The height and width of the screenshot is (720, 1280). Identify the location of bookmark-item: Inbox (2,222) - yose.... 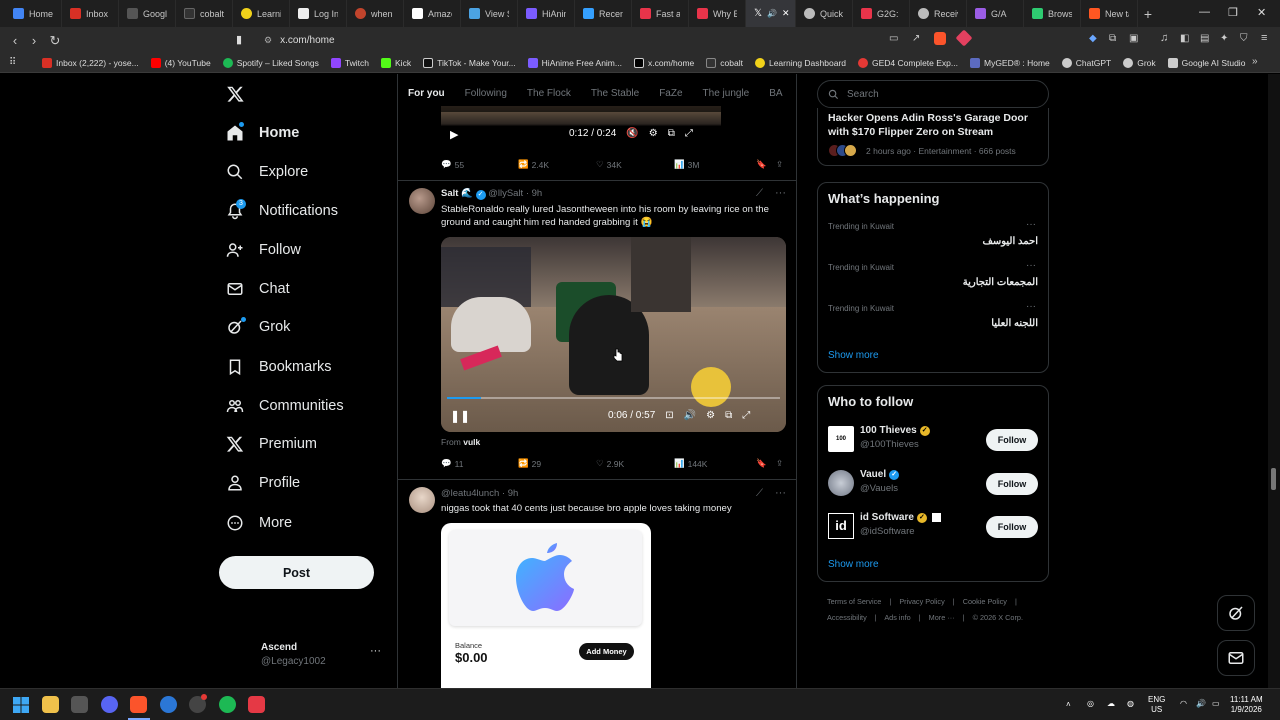
(90, 62).